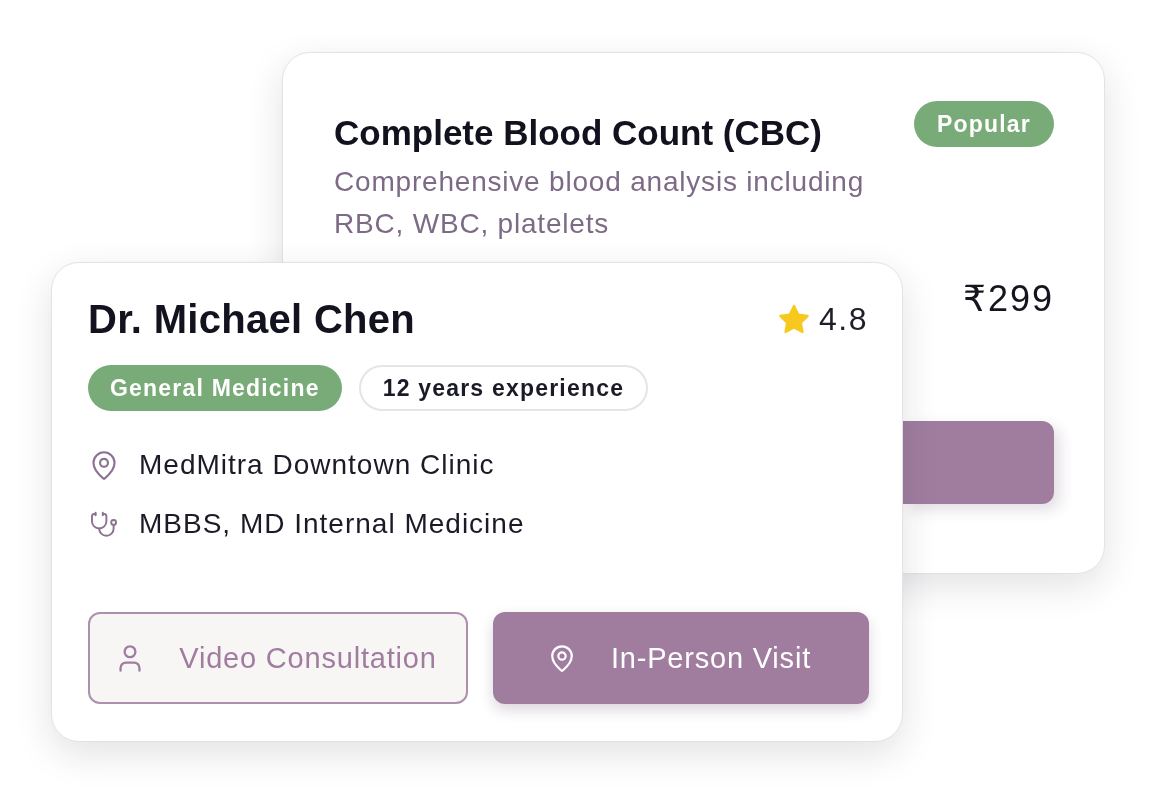 The width and height of the screenshot is (1168, 796). Describe the element at coordinates (578, 133) in the screenshot. I see `test-title: Complete Blood Count (CBC)` at that location.